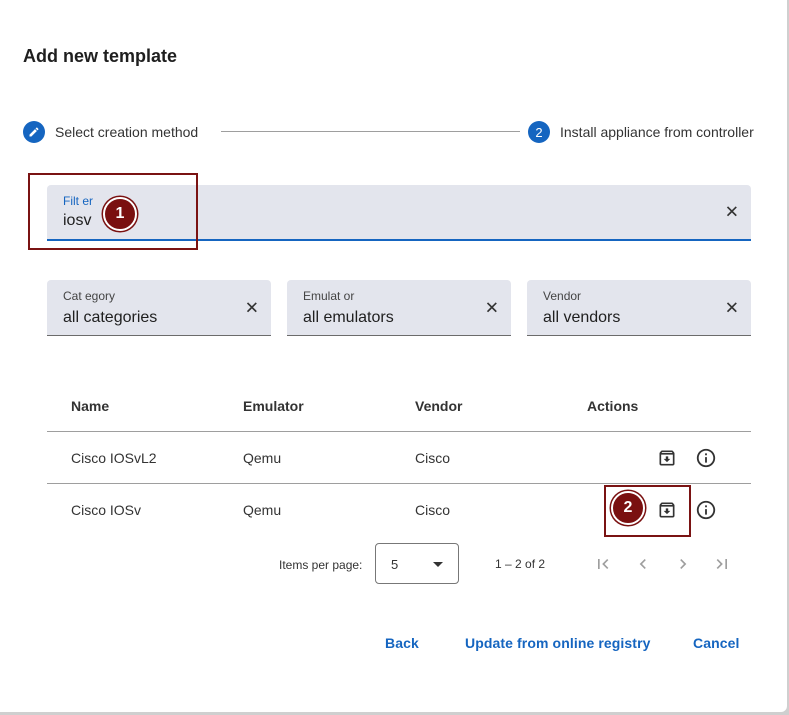 This screenshot has height=715, width=789. I want to click on cancel-button: Cancel, so click(716, 643).